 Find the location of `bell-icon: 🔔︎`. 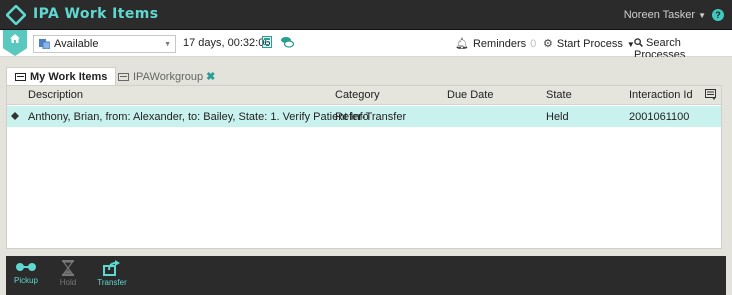

bell-icon: 🔔︎ is located at coordinates (462, 44).